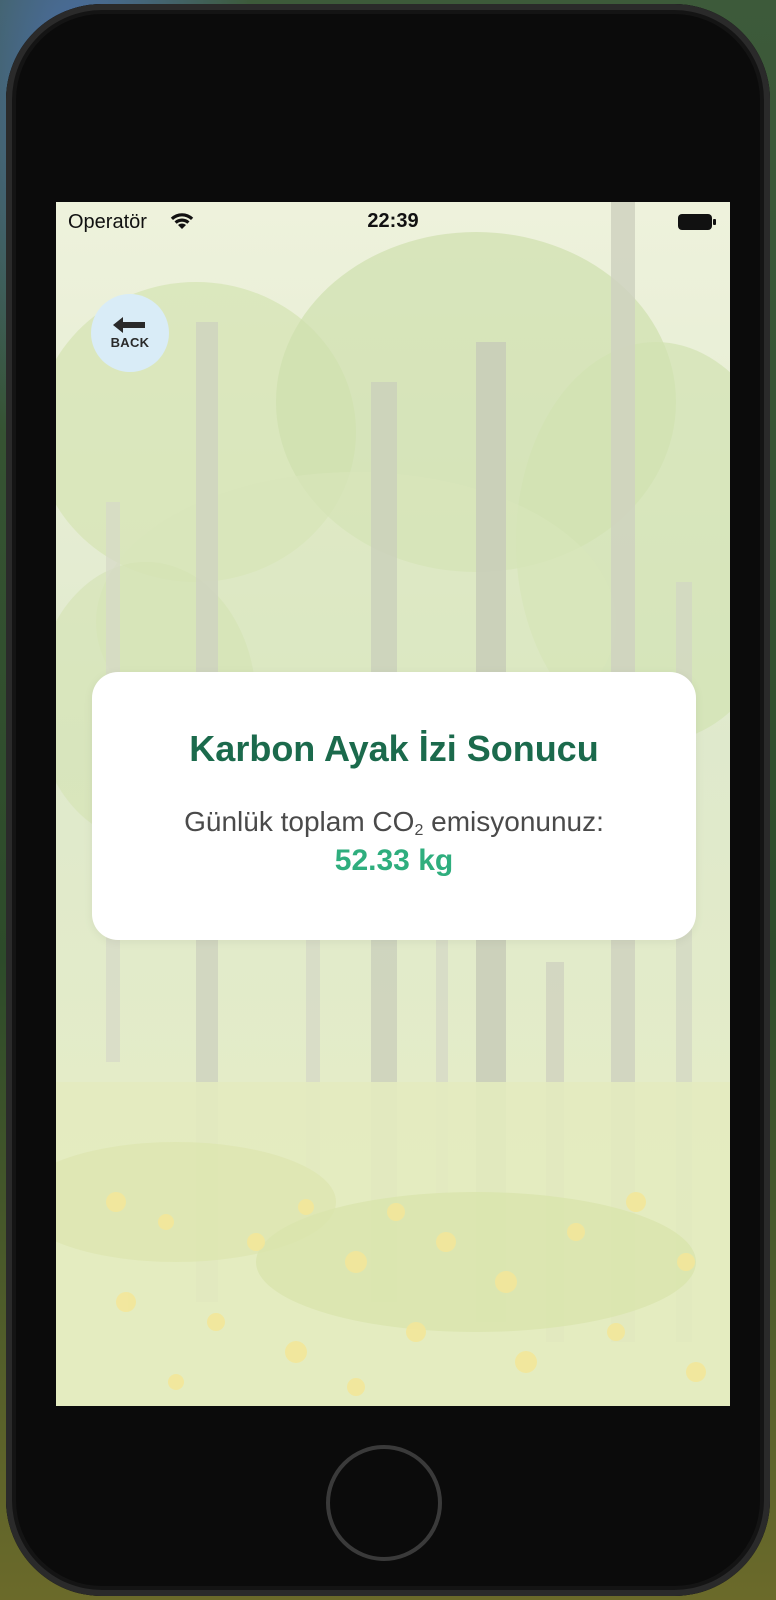 This screenshot has height=1600, width=776. Describe the element at coordinates (129, 325) in the screenshot. I see `arrow-left-icon` at that location.